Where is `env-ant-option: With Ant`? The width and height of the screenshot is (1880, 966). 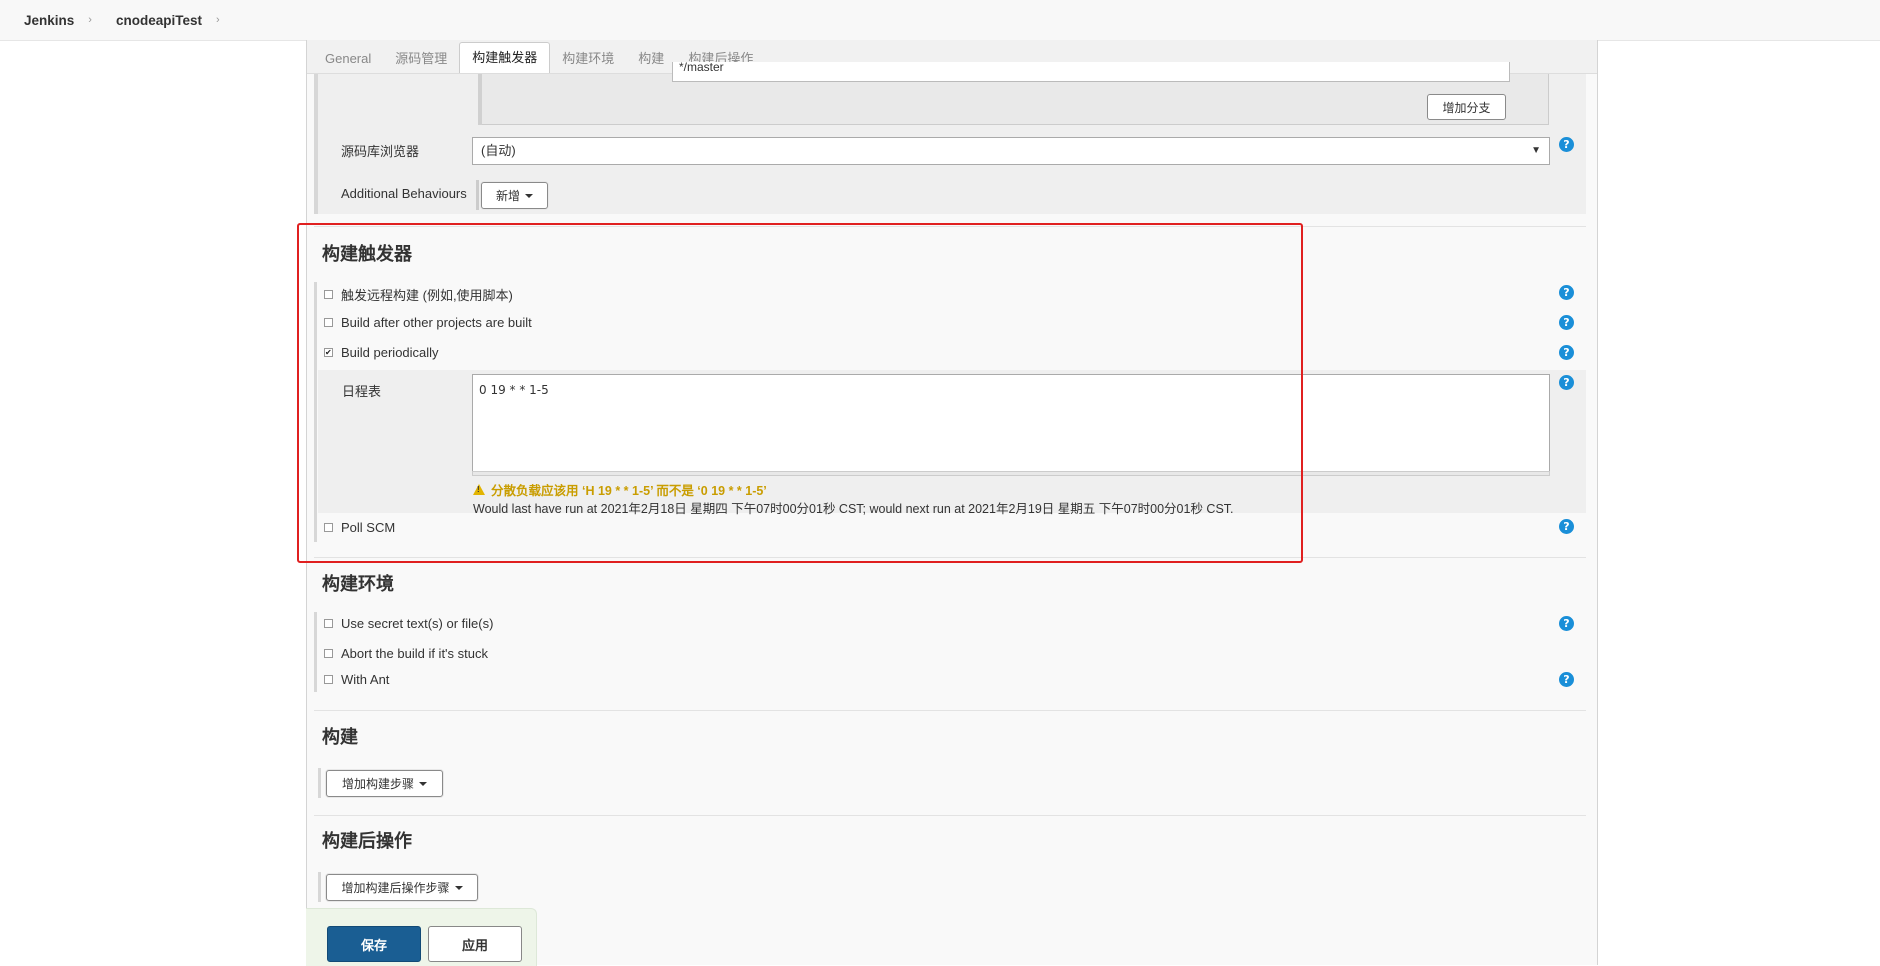 env-ant-option: With Ant is located at coordinates (356, 679).